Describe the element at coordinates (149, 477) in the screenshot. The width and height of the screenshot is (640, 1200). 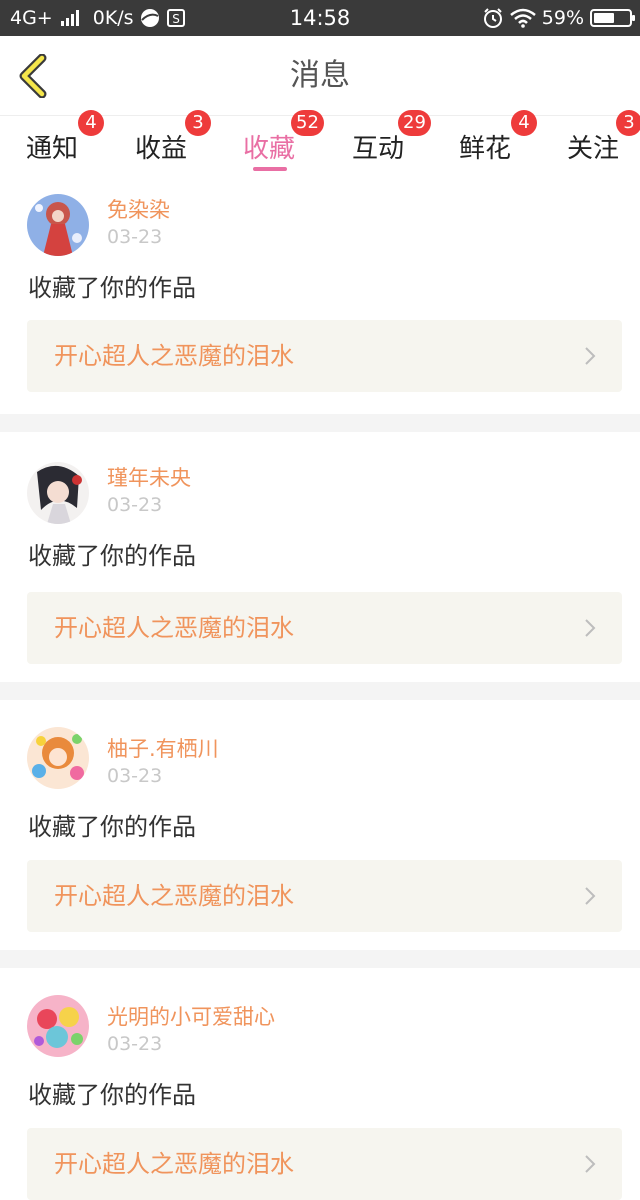
I see `username: 瑾年未央` at that location.